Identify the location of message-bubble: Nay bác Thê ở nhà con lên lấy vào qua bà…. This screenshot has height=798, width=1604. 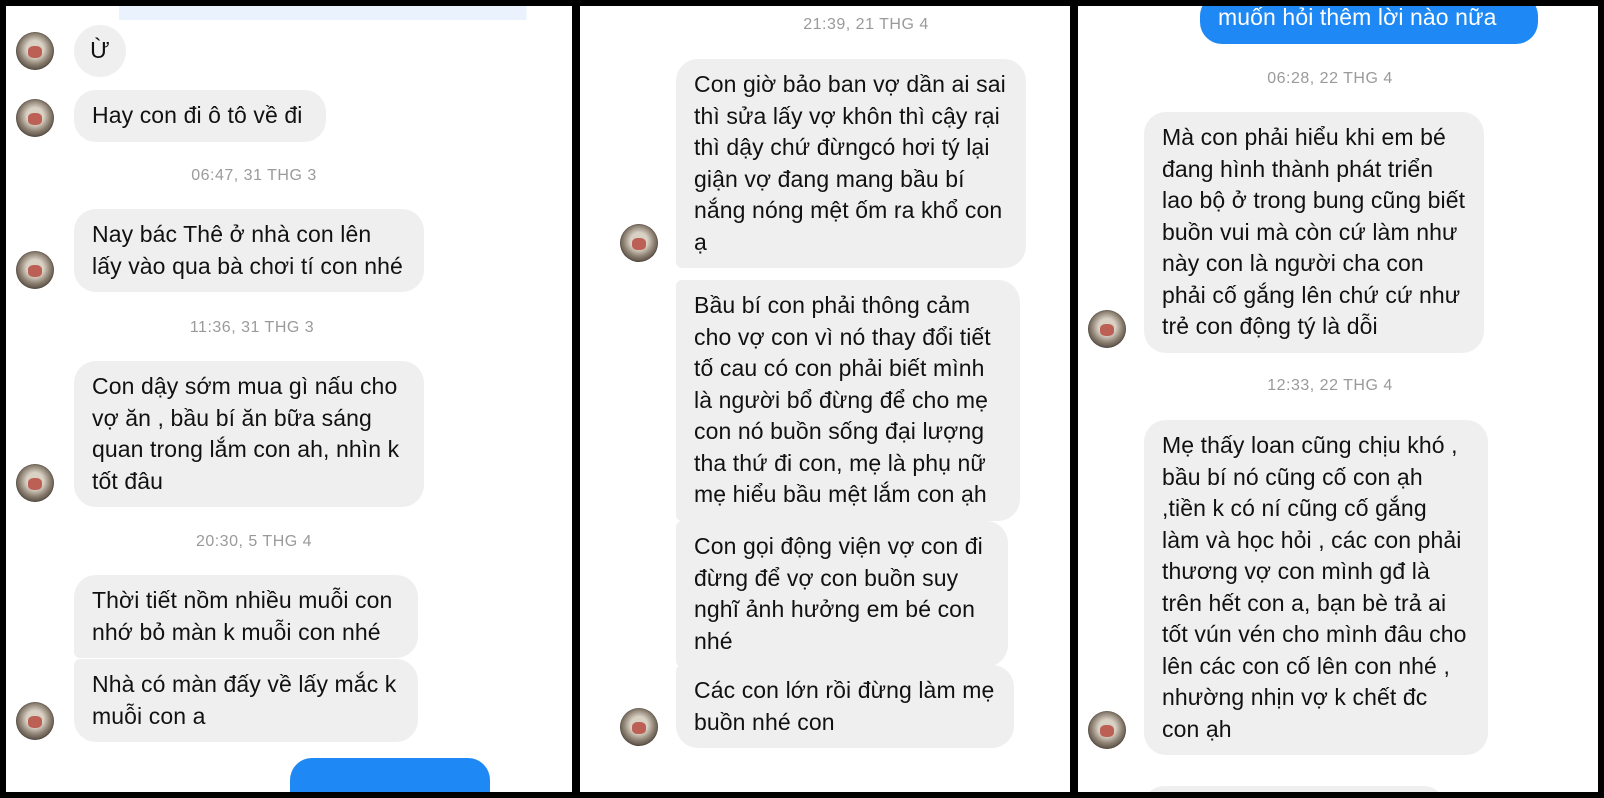
(249, 250).